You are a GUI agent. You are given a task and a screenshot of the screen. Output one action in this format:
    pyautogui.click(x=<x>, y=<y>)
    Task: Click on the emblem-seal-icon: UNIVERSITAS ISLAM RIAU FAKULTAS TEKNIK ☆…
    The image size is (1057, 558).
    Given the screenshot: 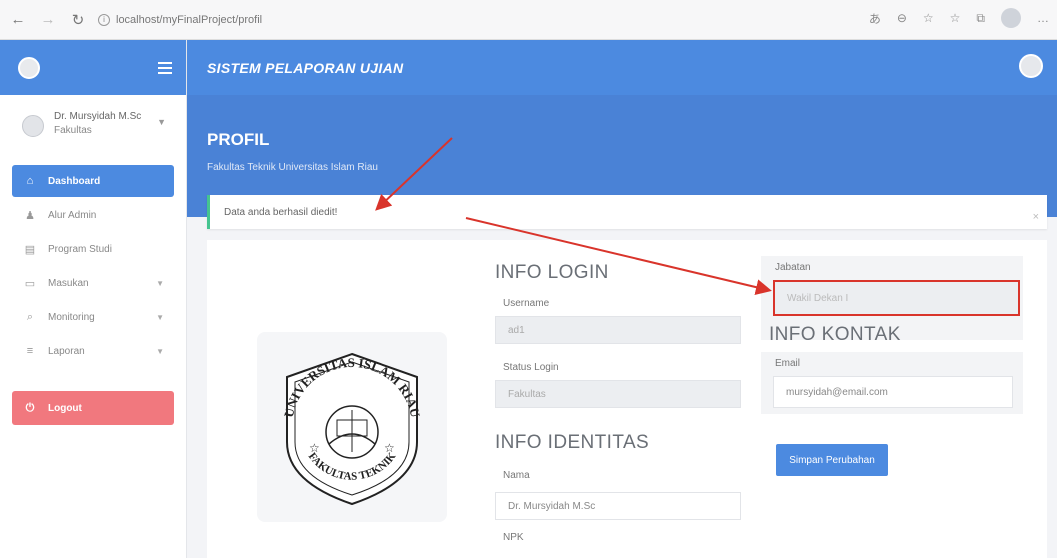 What is the action you would take?
    pyautogui.click(x=352, y=429)
    